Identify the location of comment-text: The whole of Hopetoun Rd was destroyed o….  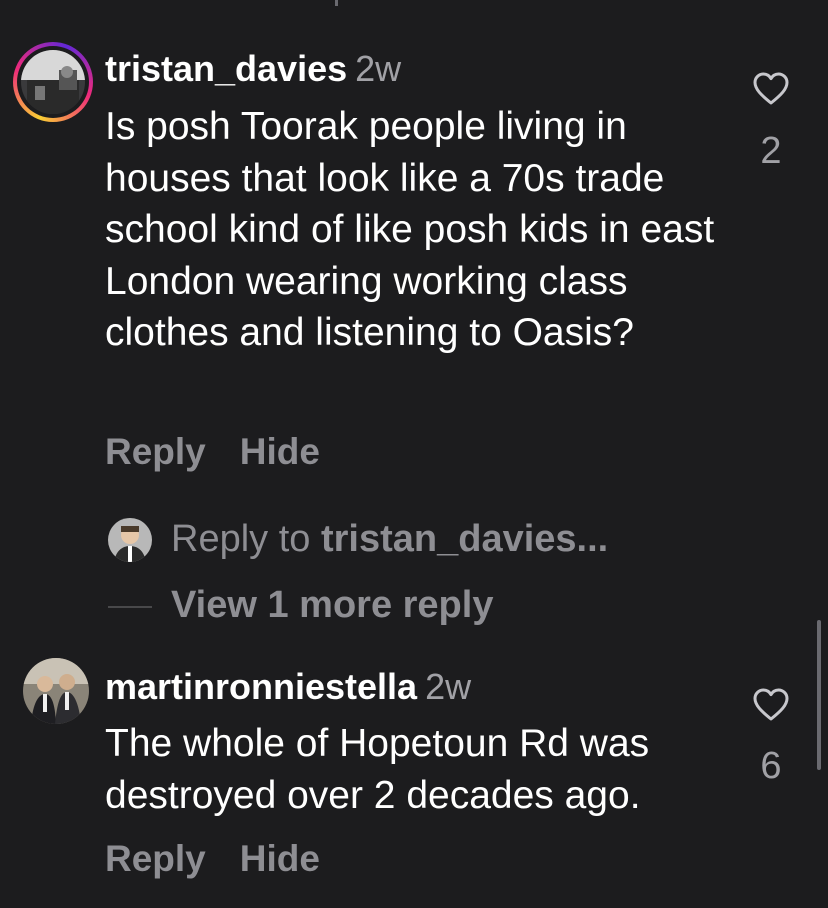
(377, 769).